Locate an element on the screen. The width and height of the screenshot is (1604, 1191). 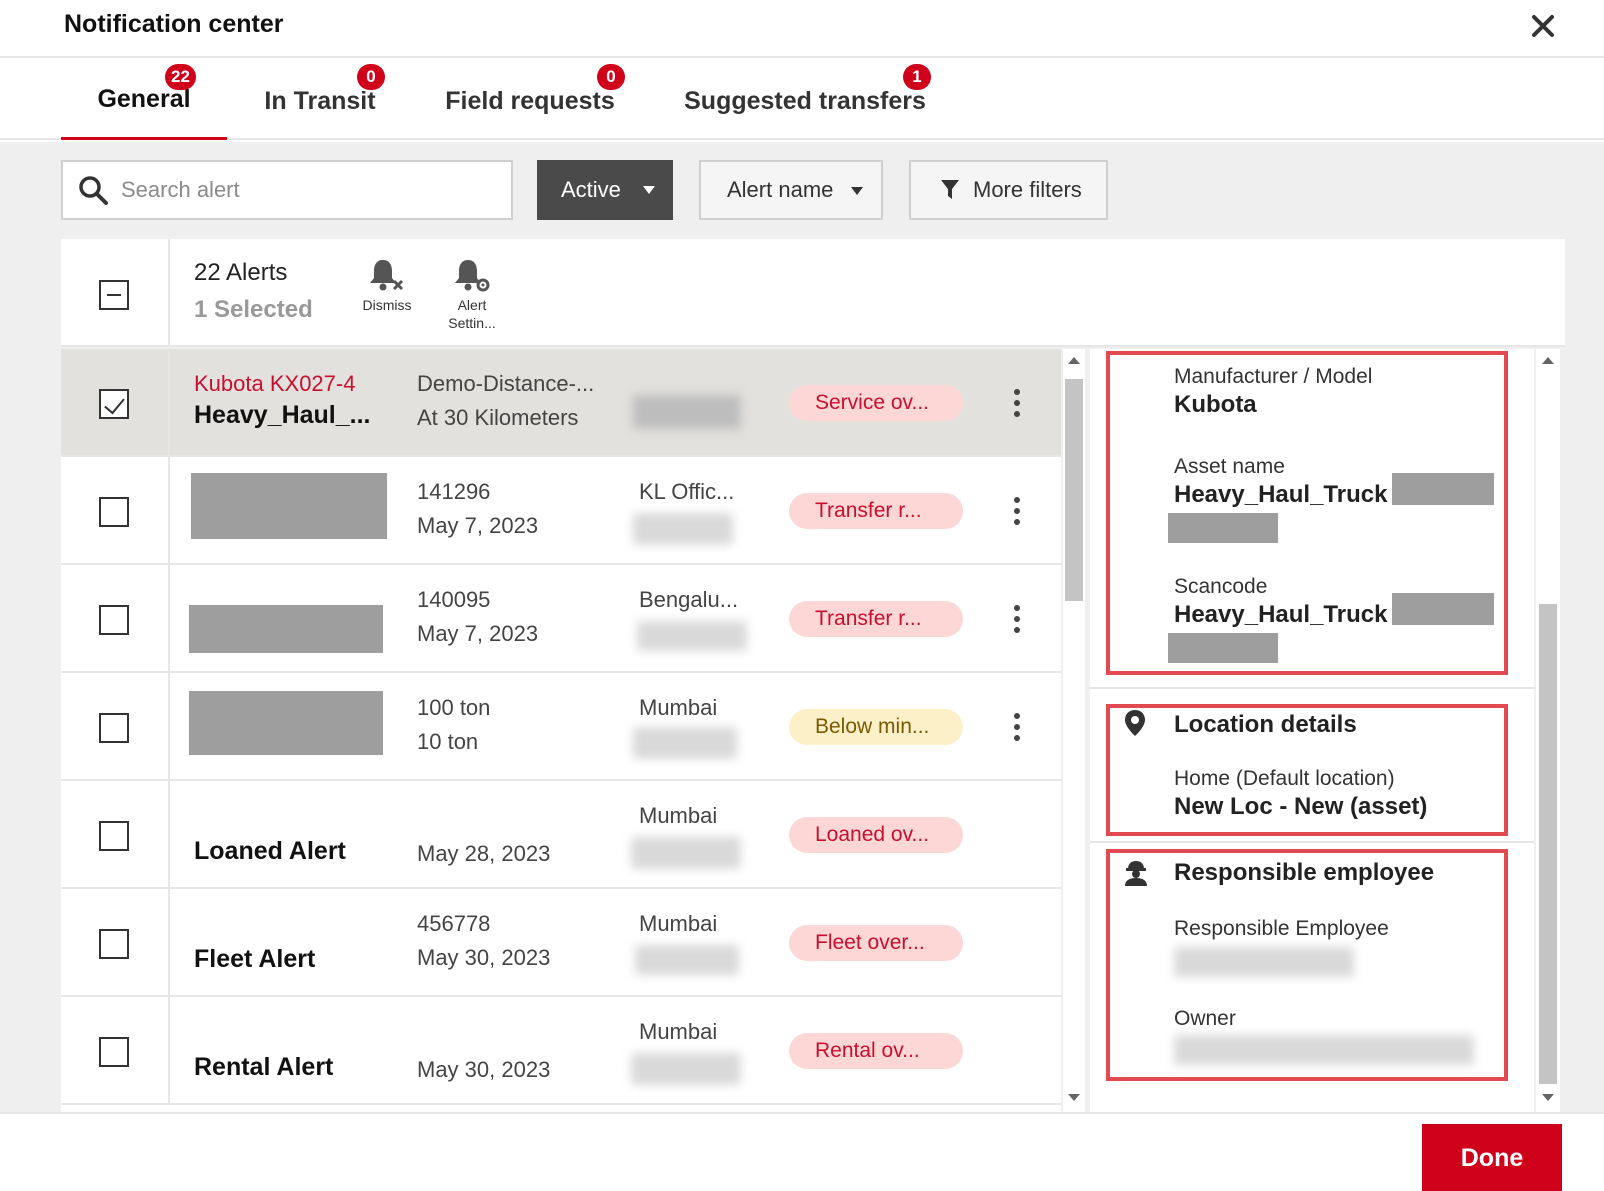
close-icon is located at coordinates (1543, 26).